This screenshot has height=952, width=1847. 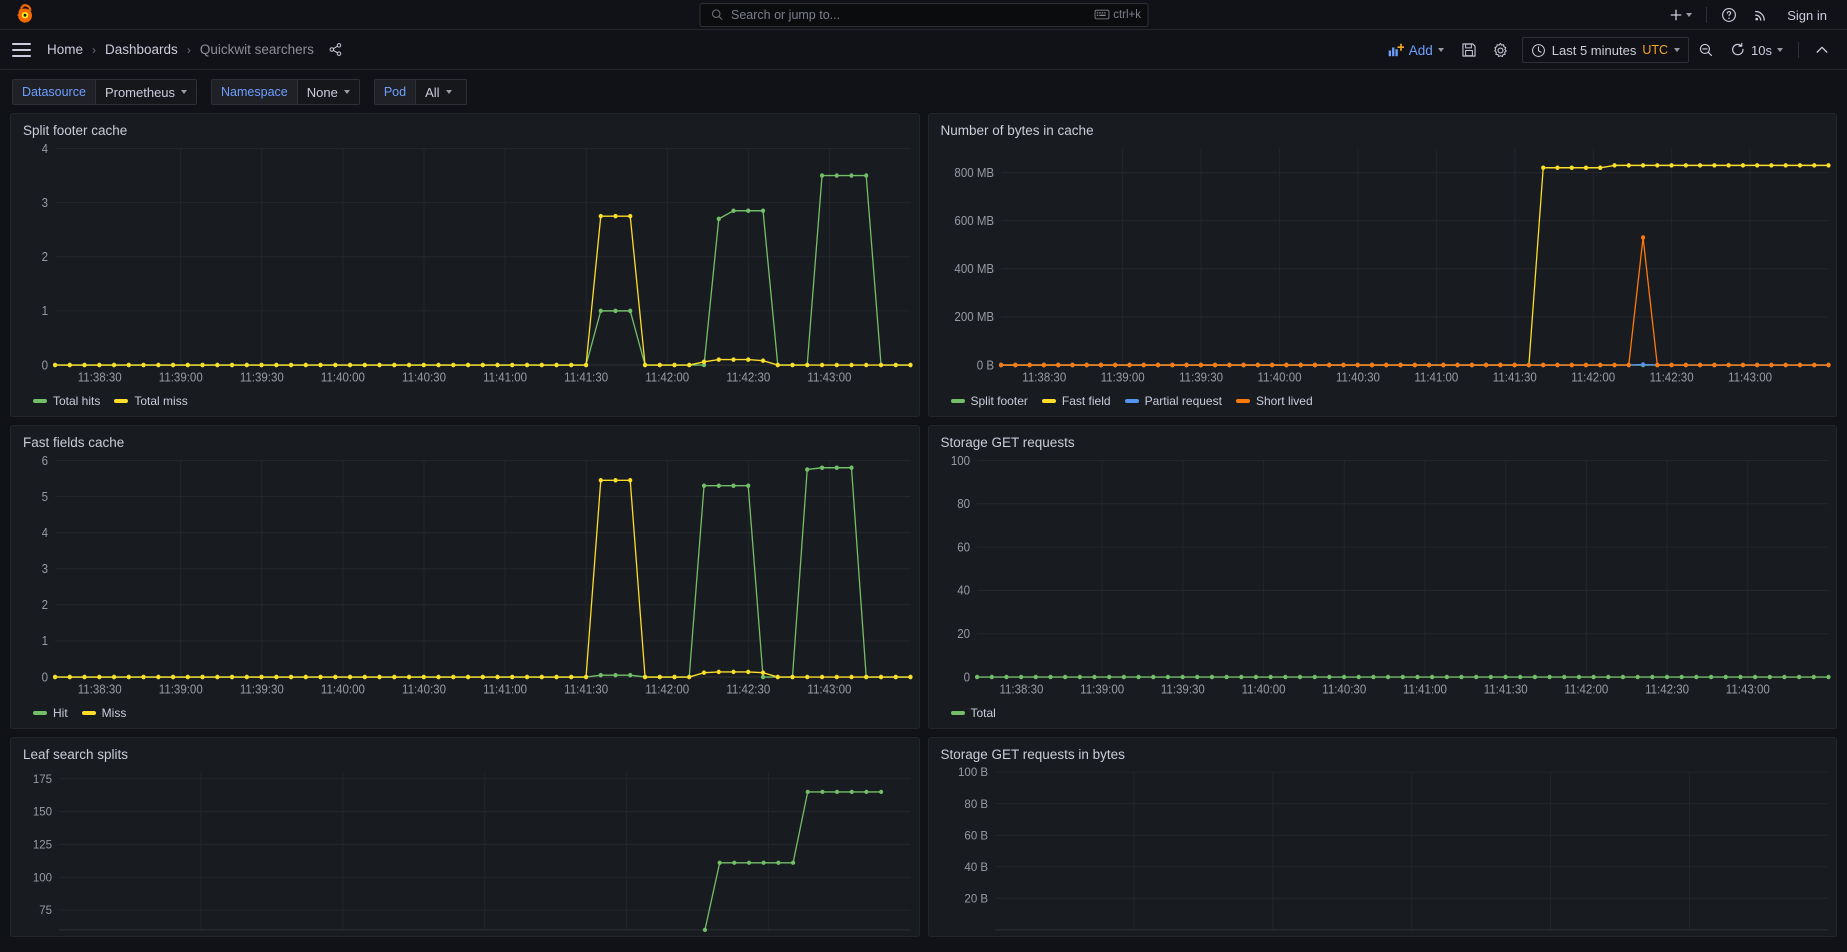 I want to click on breadcrumb-item-home: Home, so click(x=65, y=49).